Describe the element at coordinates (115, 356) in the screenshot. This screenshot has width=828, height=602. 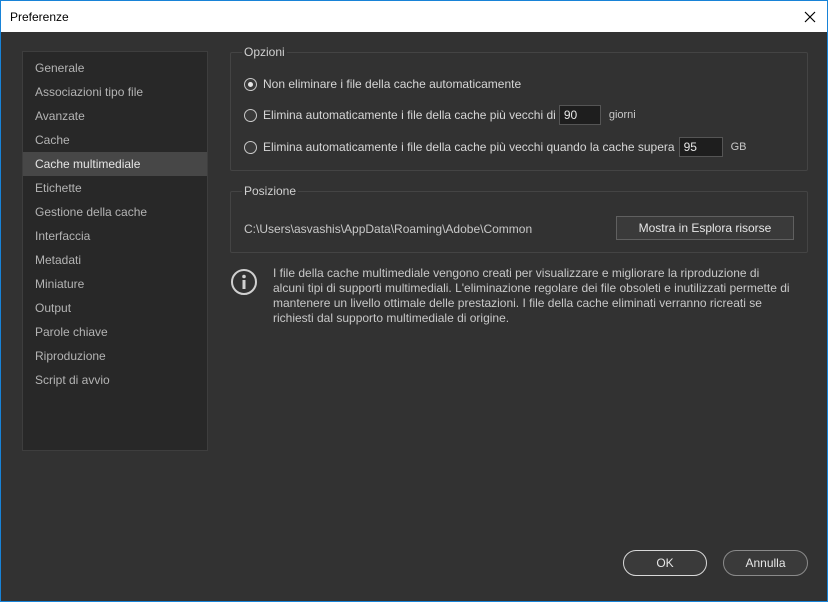
I see `sidebar-item-riproduzione: Riproduzione` at that location.